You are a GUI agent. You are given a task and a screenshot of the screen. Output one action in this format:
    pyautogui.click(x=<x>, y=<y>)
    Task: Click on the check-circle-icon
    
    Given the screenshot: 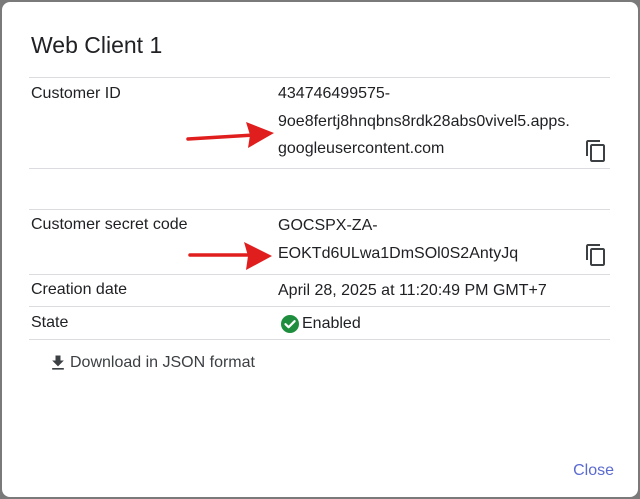 What is the action you would take?
    pyautogui.click(x=290, y=324)
    